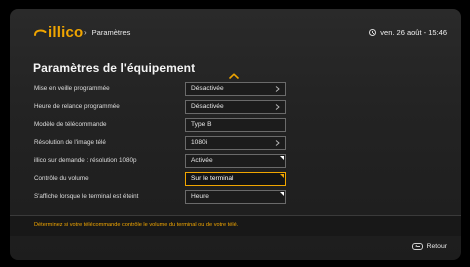 The width and height of the screenshot is (470, 267). Describe the element at coordinates (234, 76) in the screenshot. I see `chevron-up-icon` at that location.